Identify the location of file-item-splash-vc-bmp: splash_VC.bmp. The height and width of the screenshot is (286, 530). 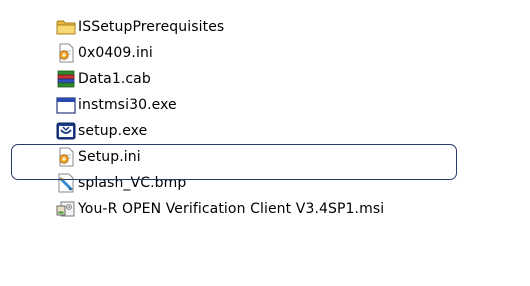
(220, 183).